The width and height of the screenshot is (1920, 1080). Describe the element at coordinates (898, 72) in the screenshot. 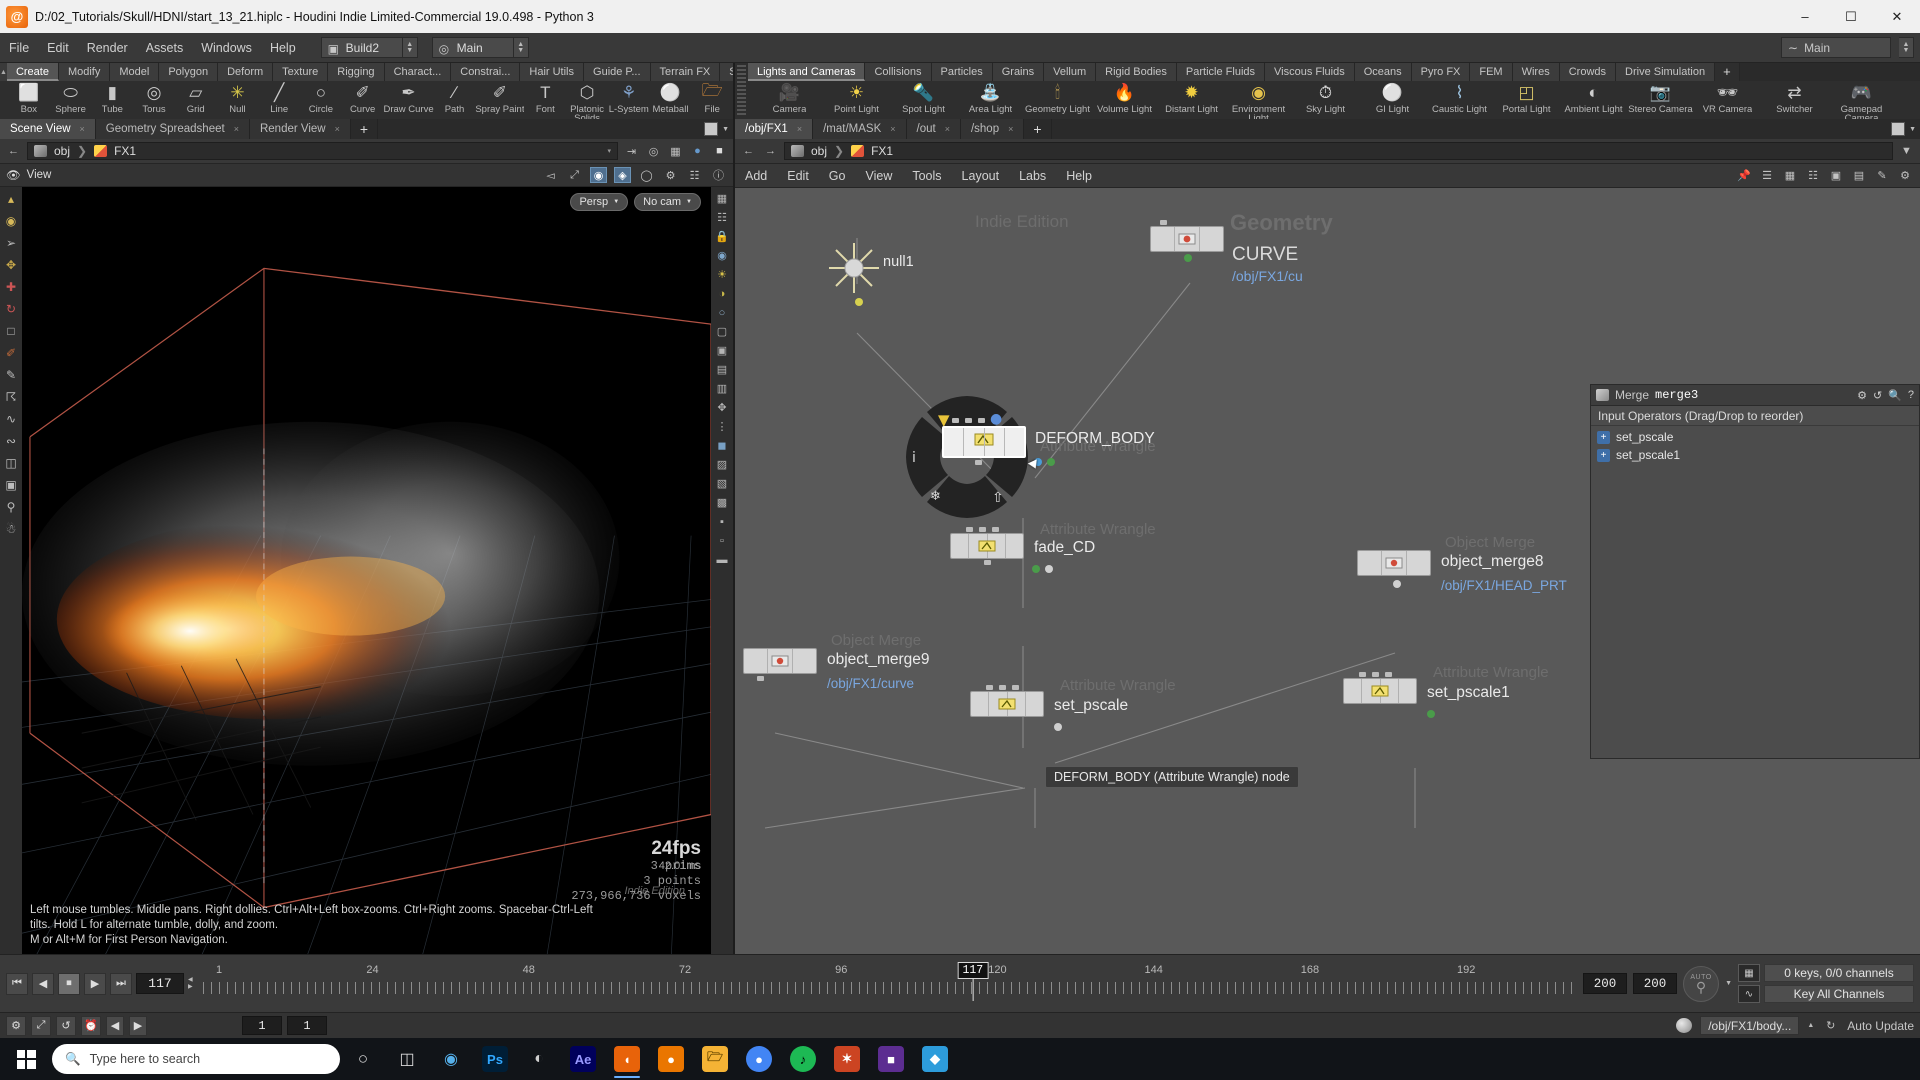

I see `shelf-tab-collisions: Collisions` at that location.